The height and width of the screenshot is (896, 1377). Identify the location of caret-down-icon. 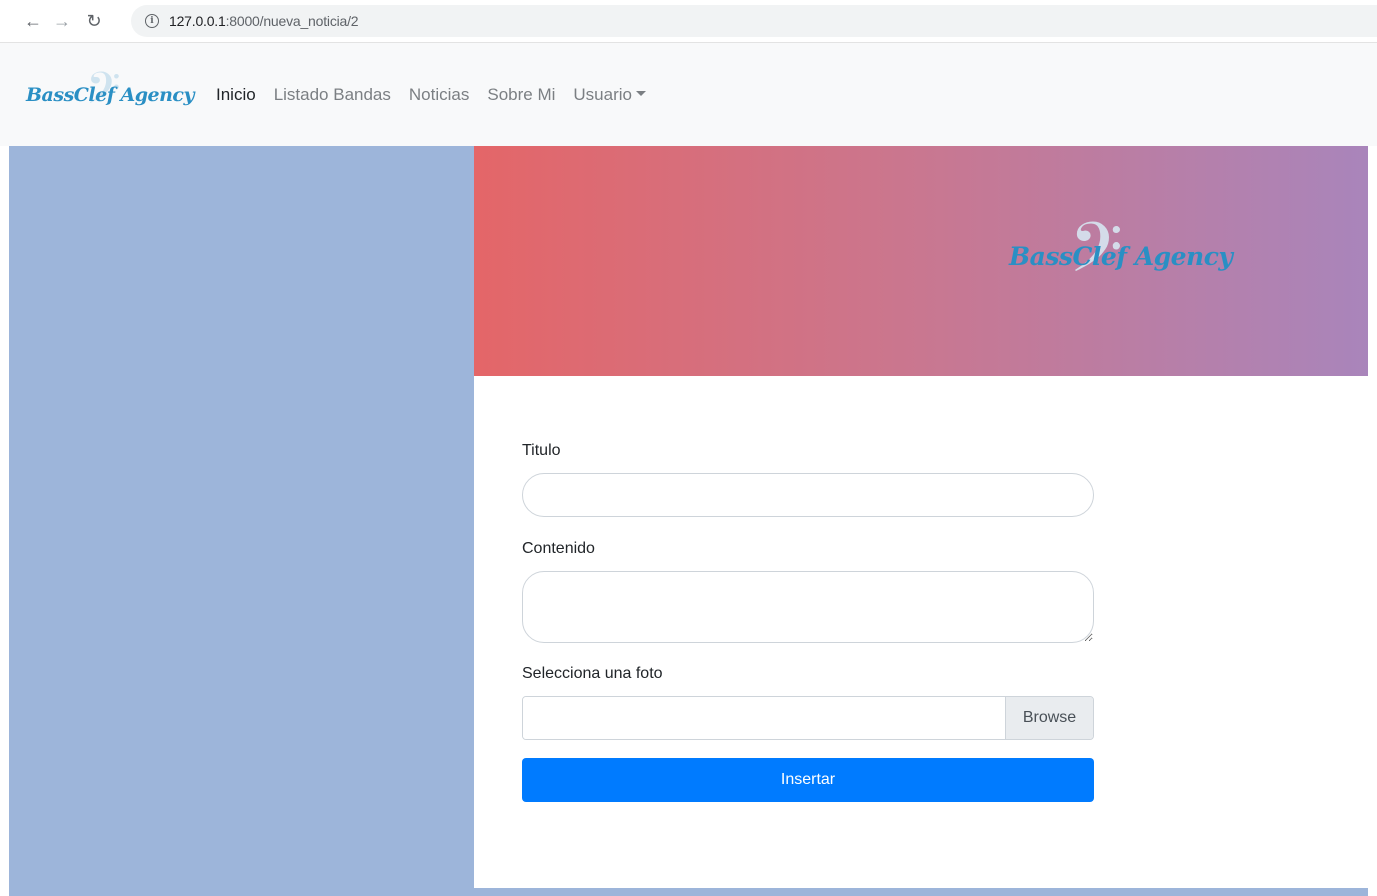
(640, 93).